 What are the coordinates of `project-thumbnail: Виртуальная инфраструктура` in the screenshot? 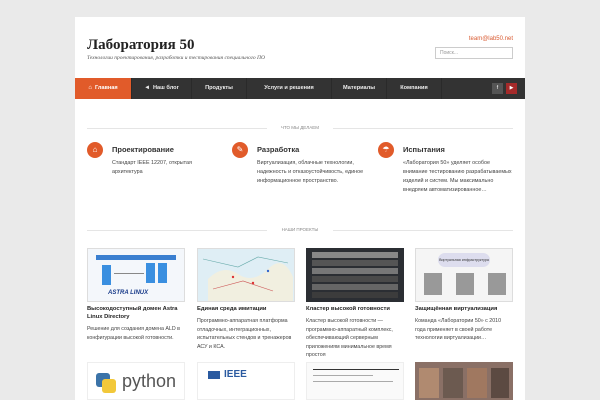 It's located at (464, 275).